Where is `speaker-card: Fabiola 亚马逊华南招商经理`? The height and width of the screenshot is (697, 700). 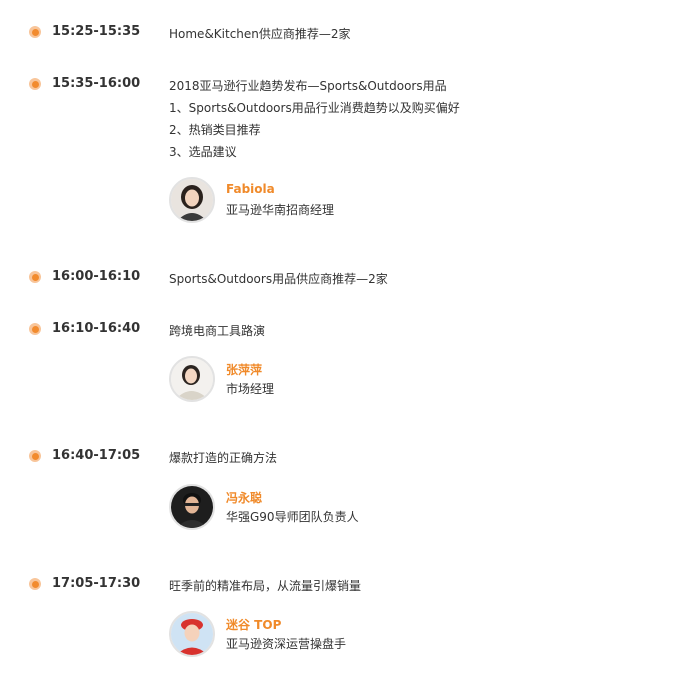 speaker-card: Fabiola 亚马逊华南招商经理 is located at coordinates (369, 200).